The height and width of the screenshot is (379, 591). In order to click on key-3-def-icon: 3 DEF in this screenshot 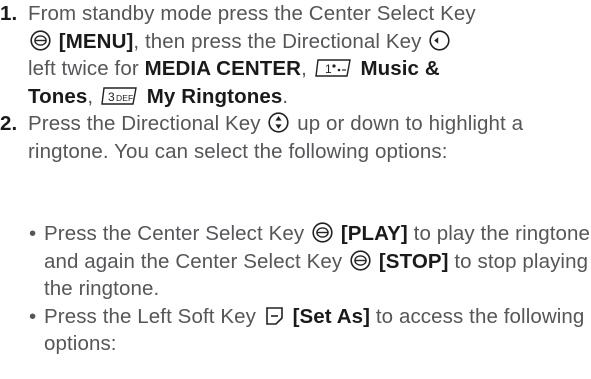, I will do `click(120, 96)`.